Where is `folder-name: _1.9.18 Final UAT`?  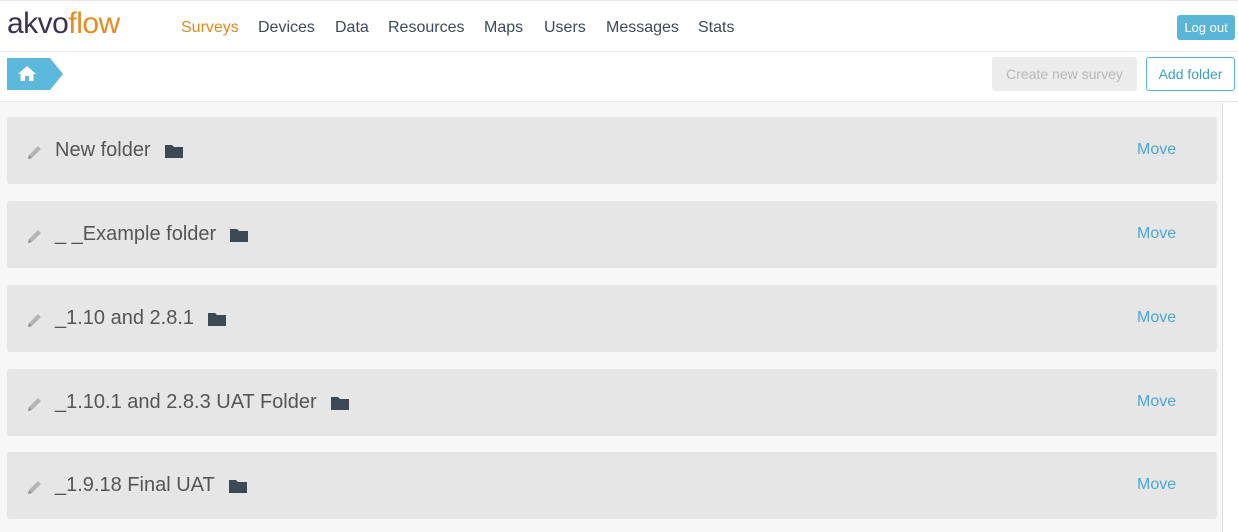
folder-name: _1.9.18 Final UAT is located at coordinates (135, 485).